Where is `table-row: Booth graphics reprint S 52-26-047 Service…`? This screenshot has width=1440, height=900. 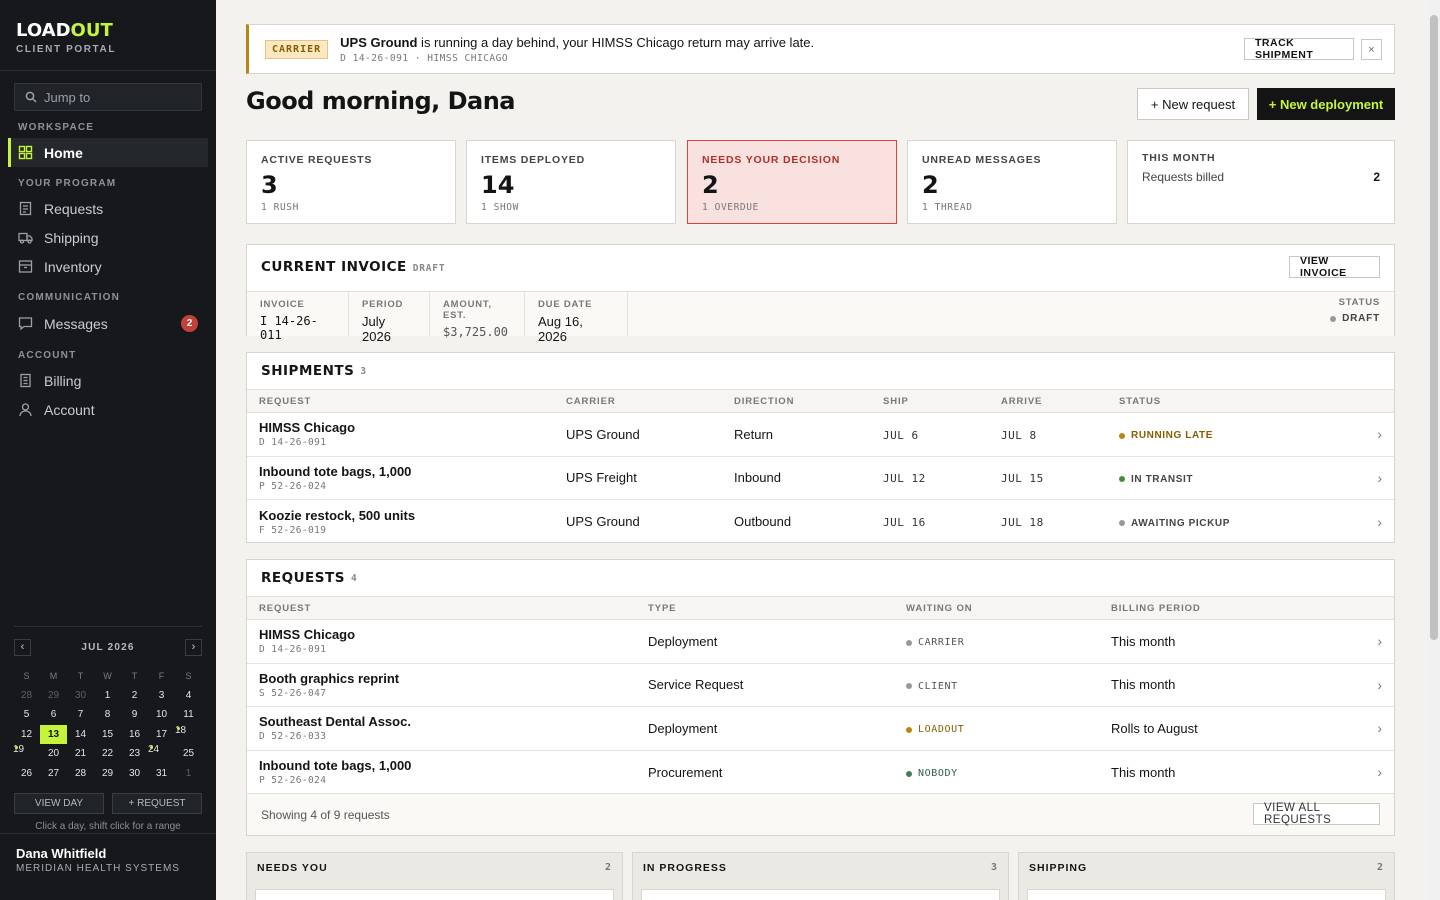
table-row: Booth graphics reprint S 52-26-047 Service… is located at coordinates (820, 685).